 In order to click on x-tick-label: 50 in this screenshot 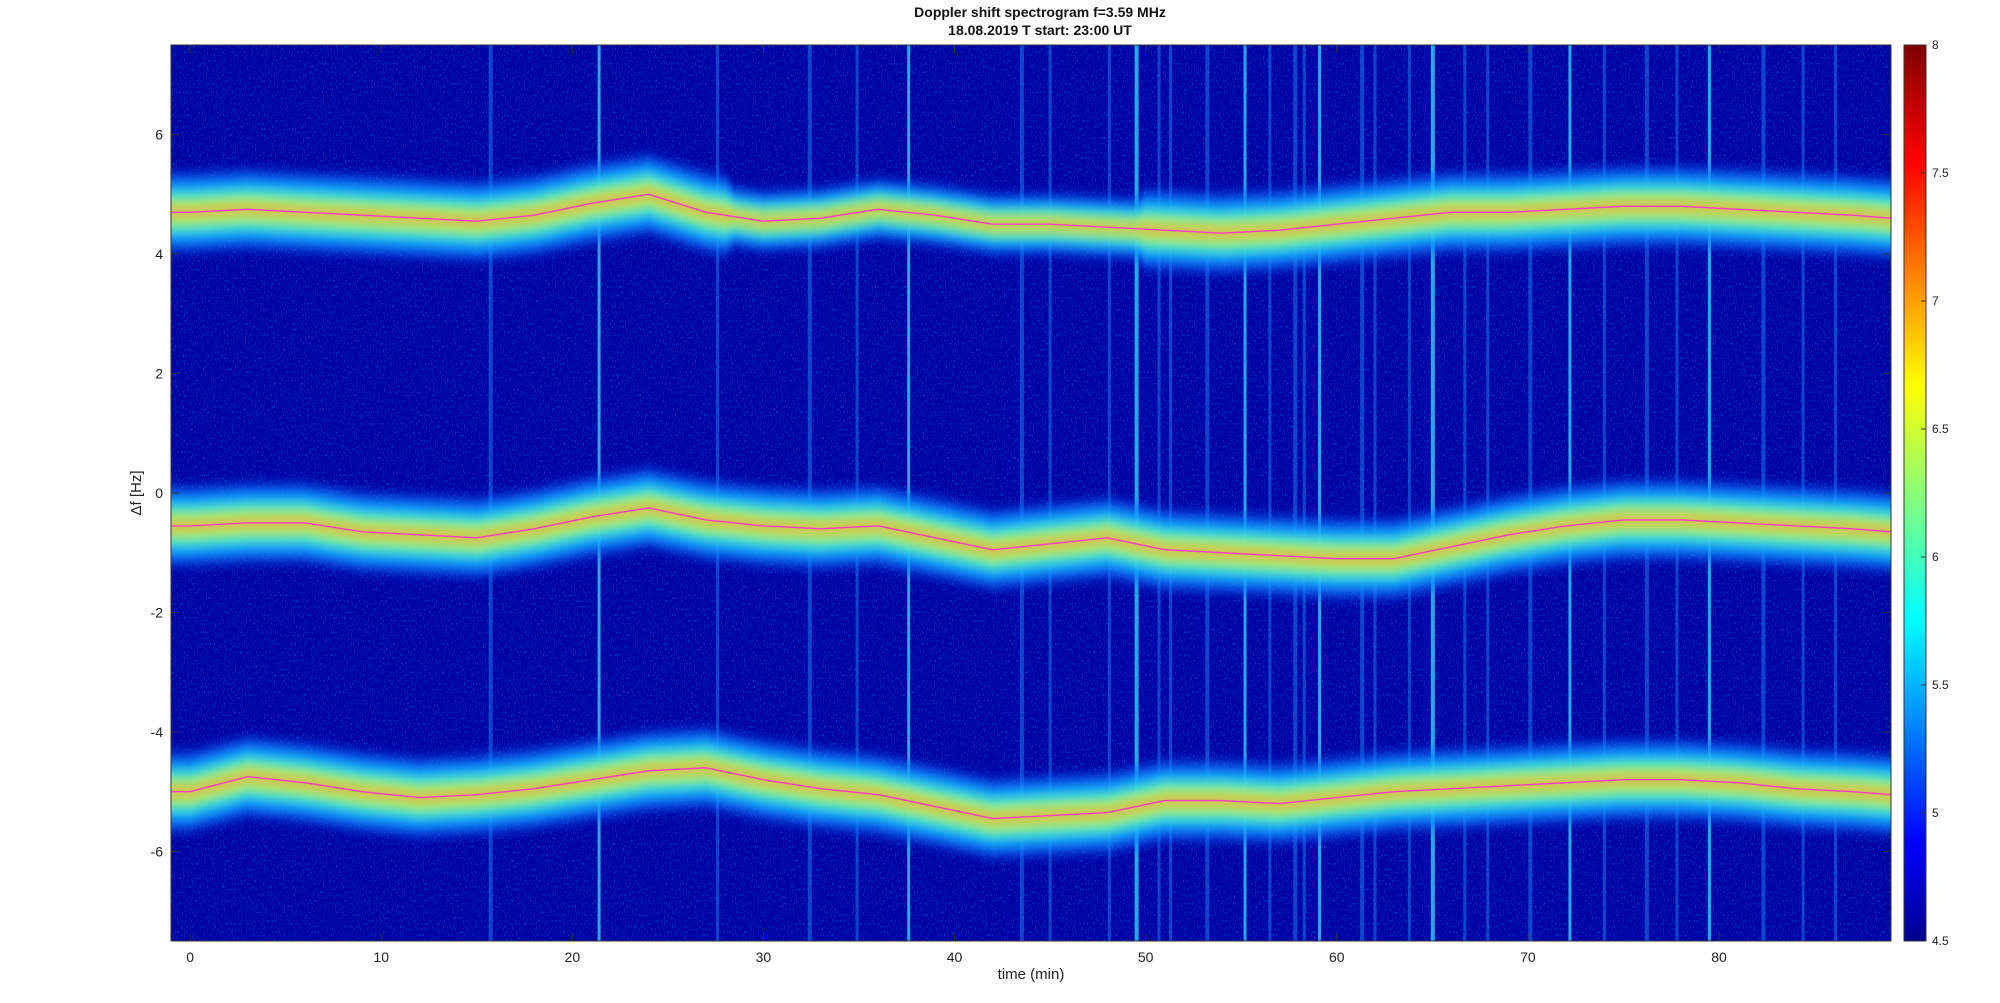, I will do `click(1146, 957)`.